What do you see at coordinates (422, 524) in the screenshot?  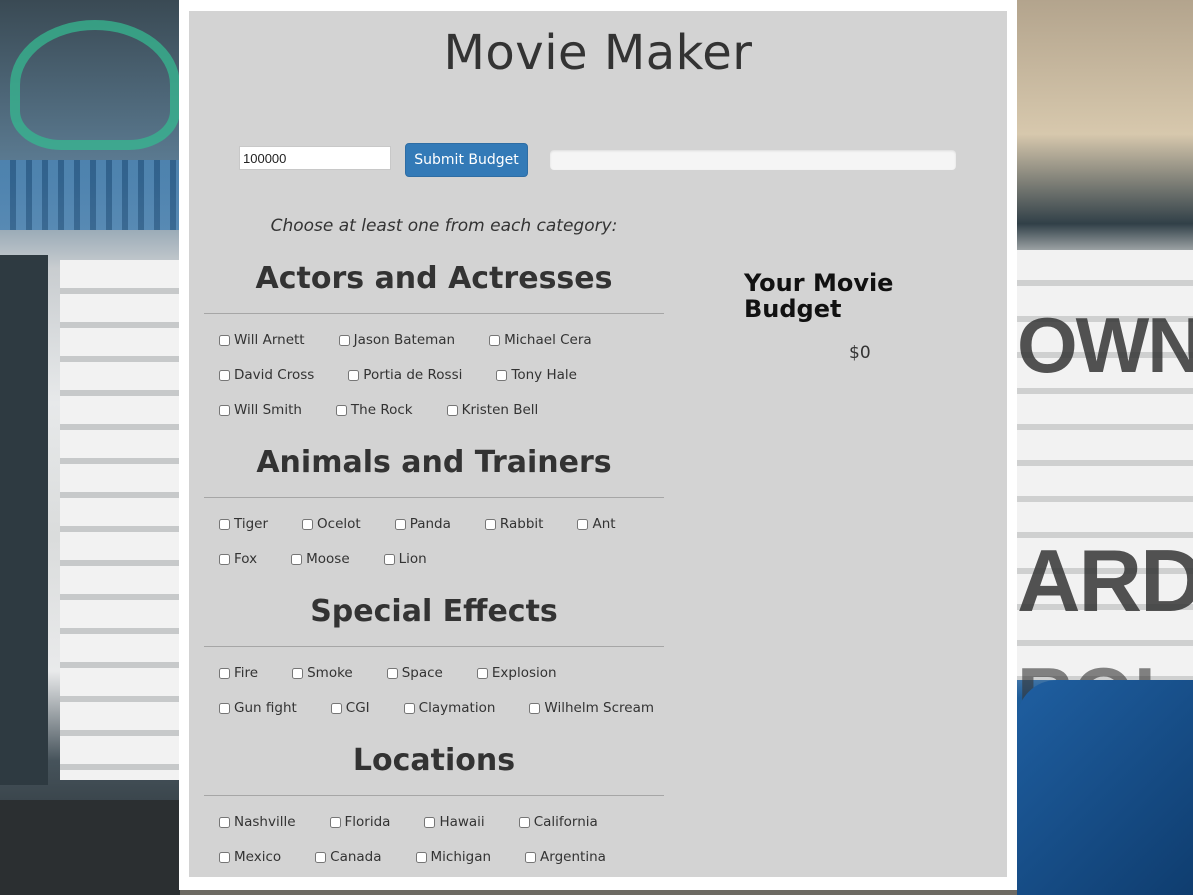 I see `option-panda: Panda` at bounding box center [422, 524].